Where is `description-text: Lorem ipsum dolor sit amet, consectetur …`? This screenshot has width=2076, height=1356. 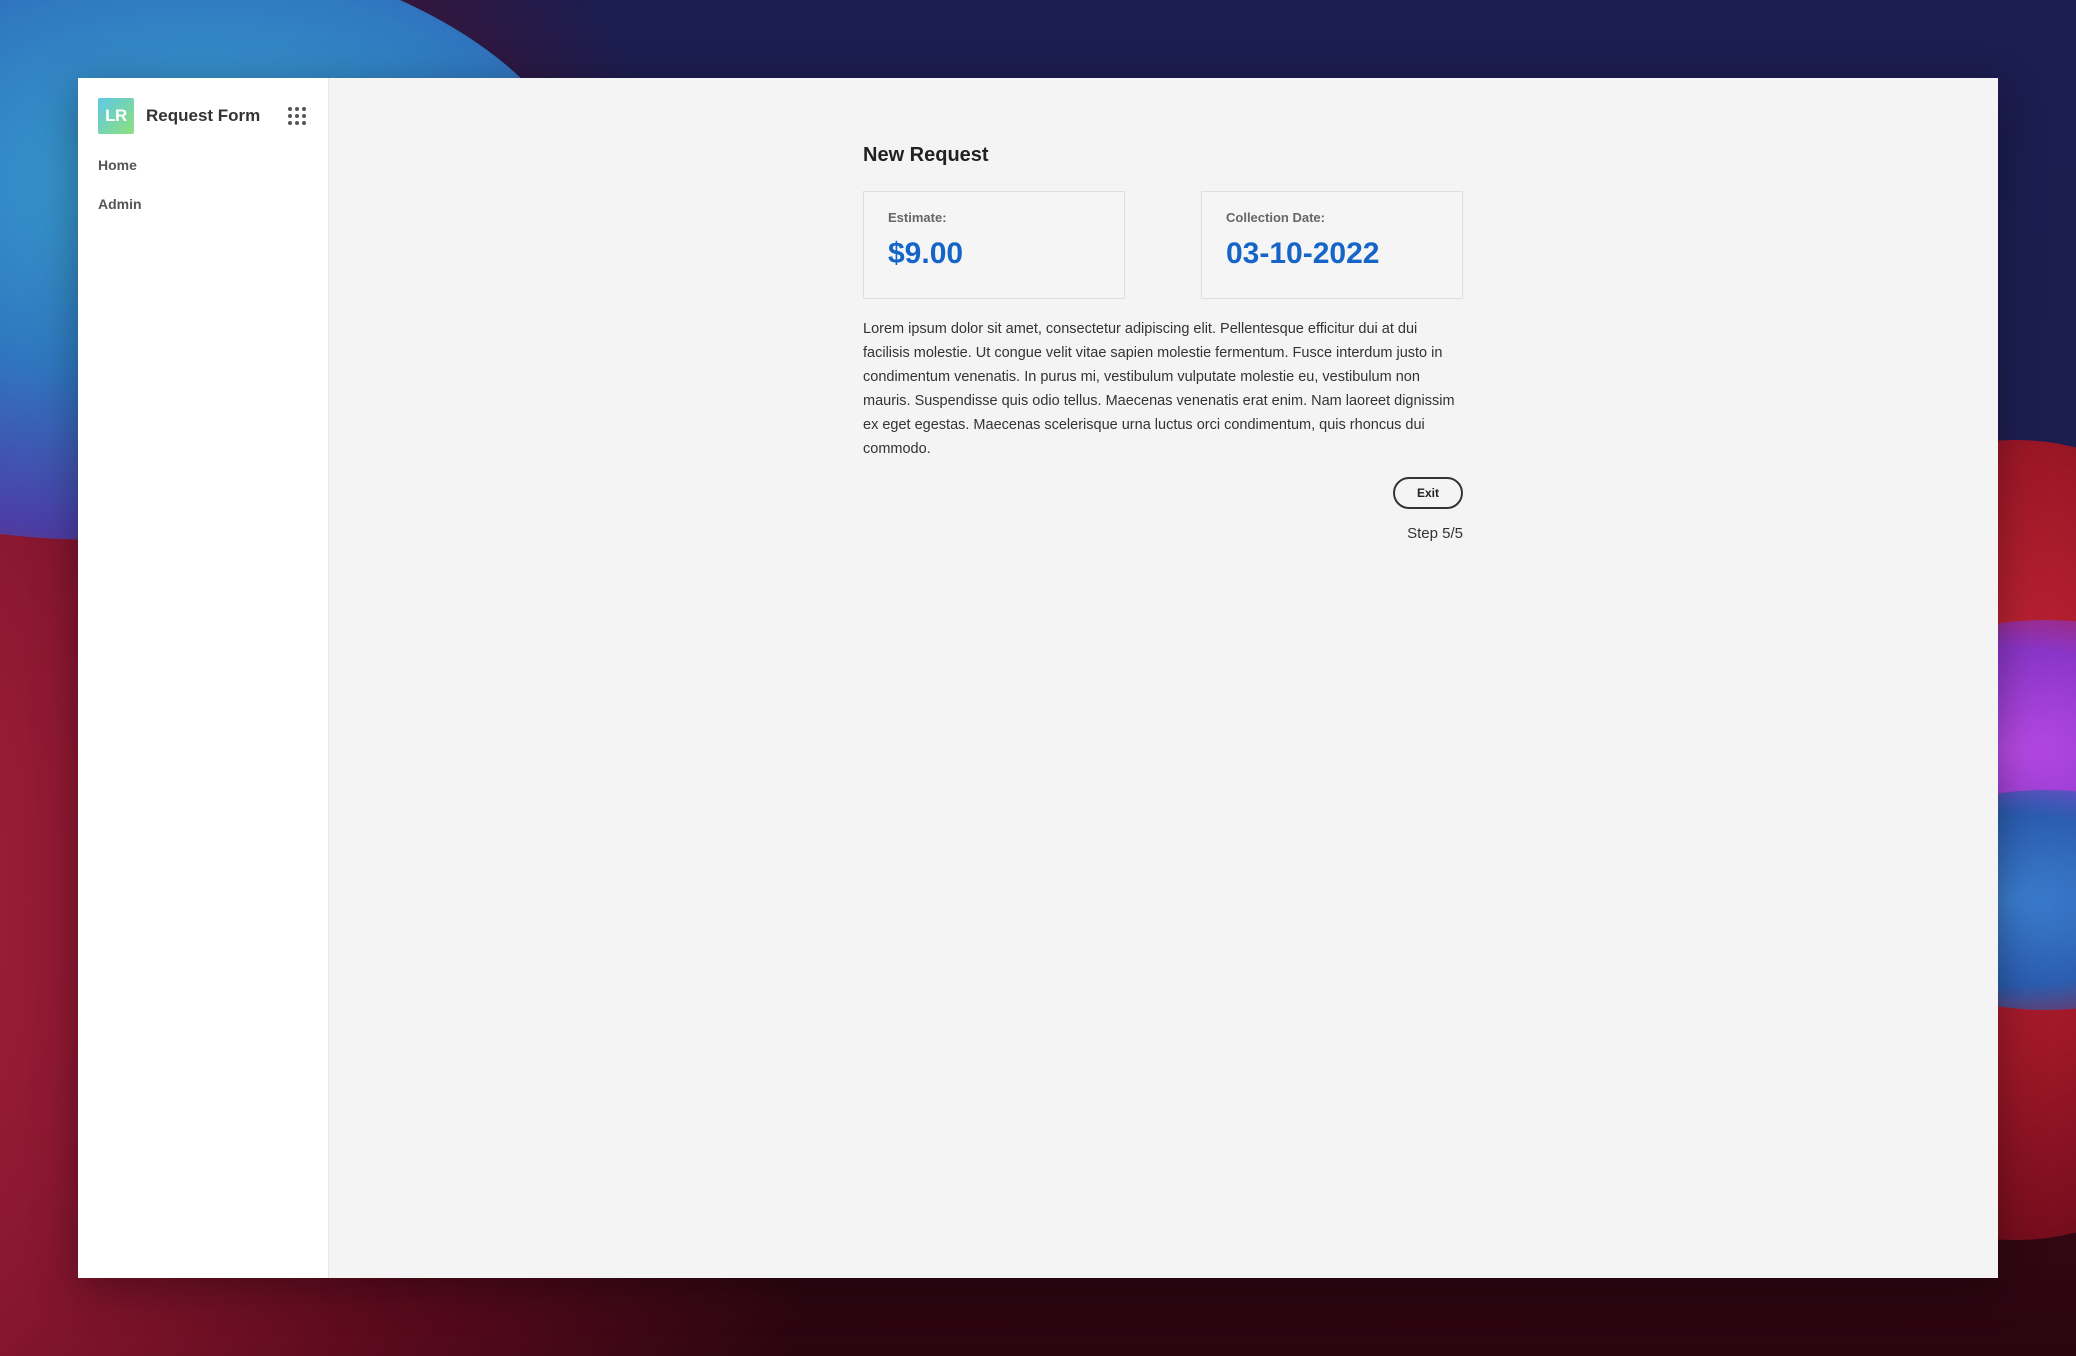
description-text: Lorem ipsum dolor sit amet, consectetur … is located at coordinates (1159, 389).